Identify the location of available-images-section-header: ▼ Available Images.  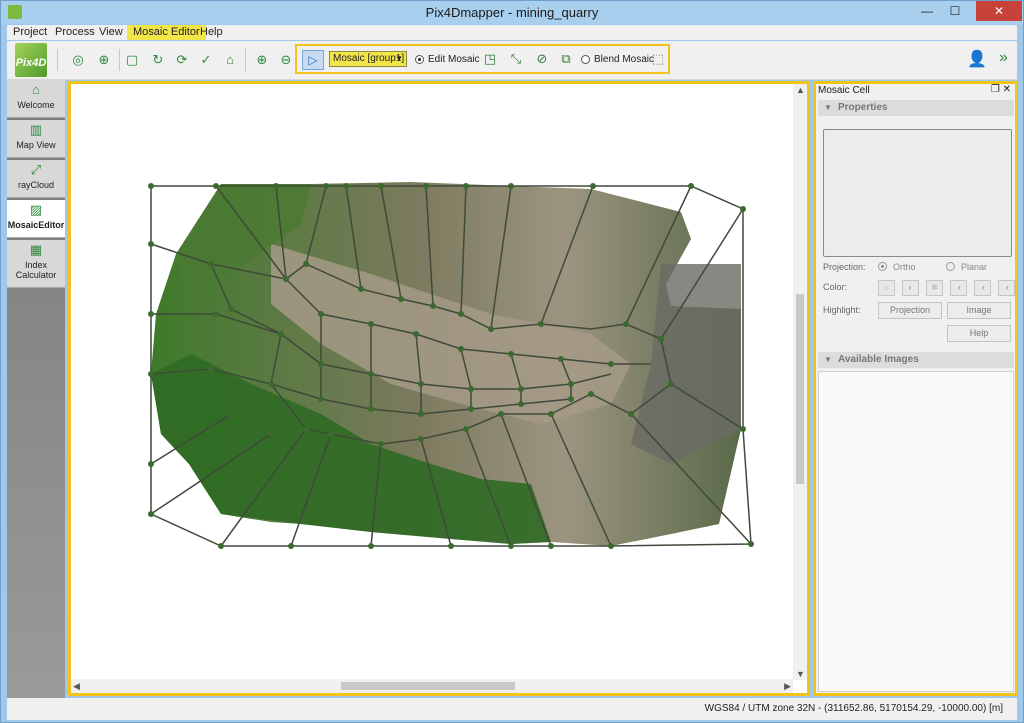
(916, 360).